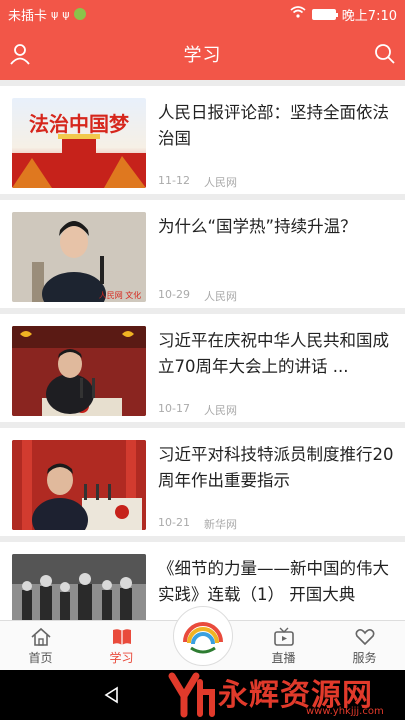 The height and width of the screenshot is (720, 405). I want to click on thumb-caption: 人民网 文化, so click(120, 295).